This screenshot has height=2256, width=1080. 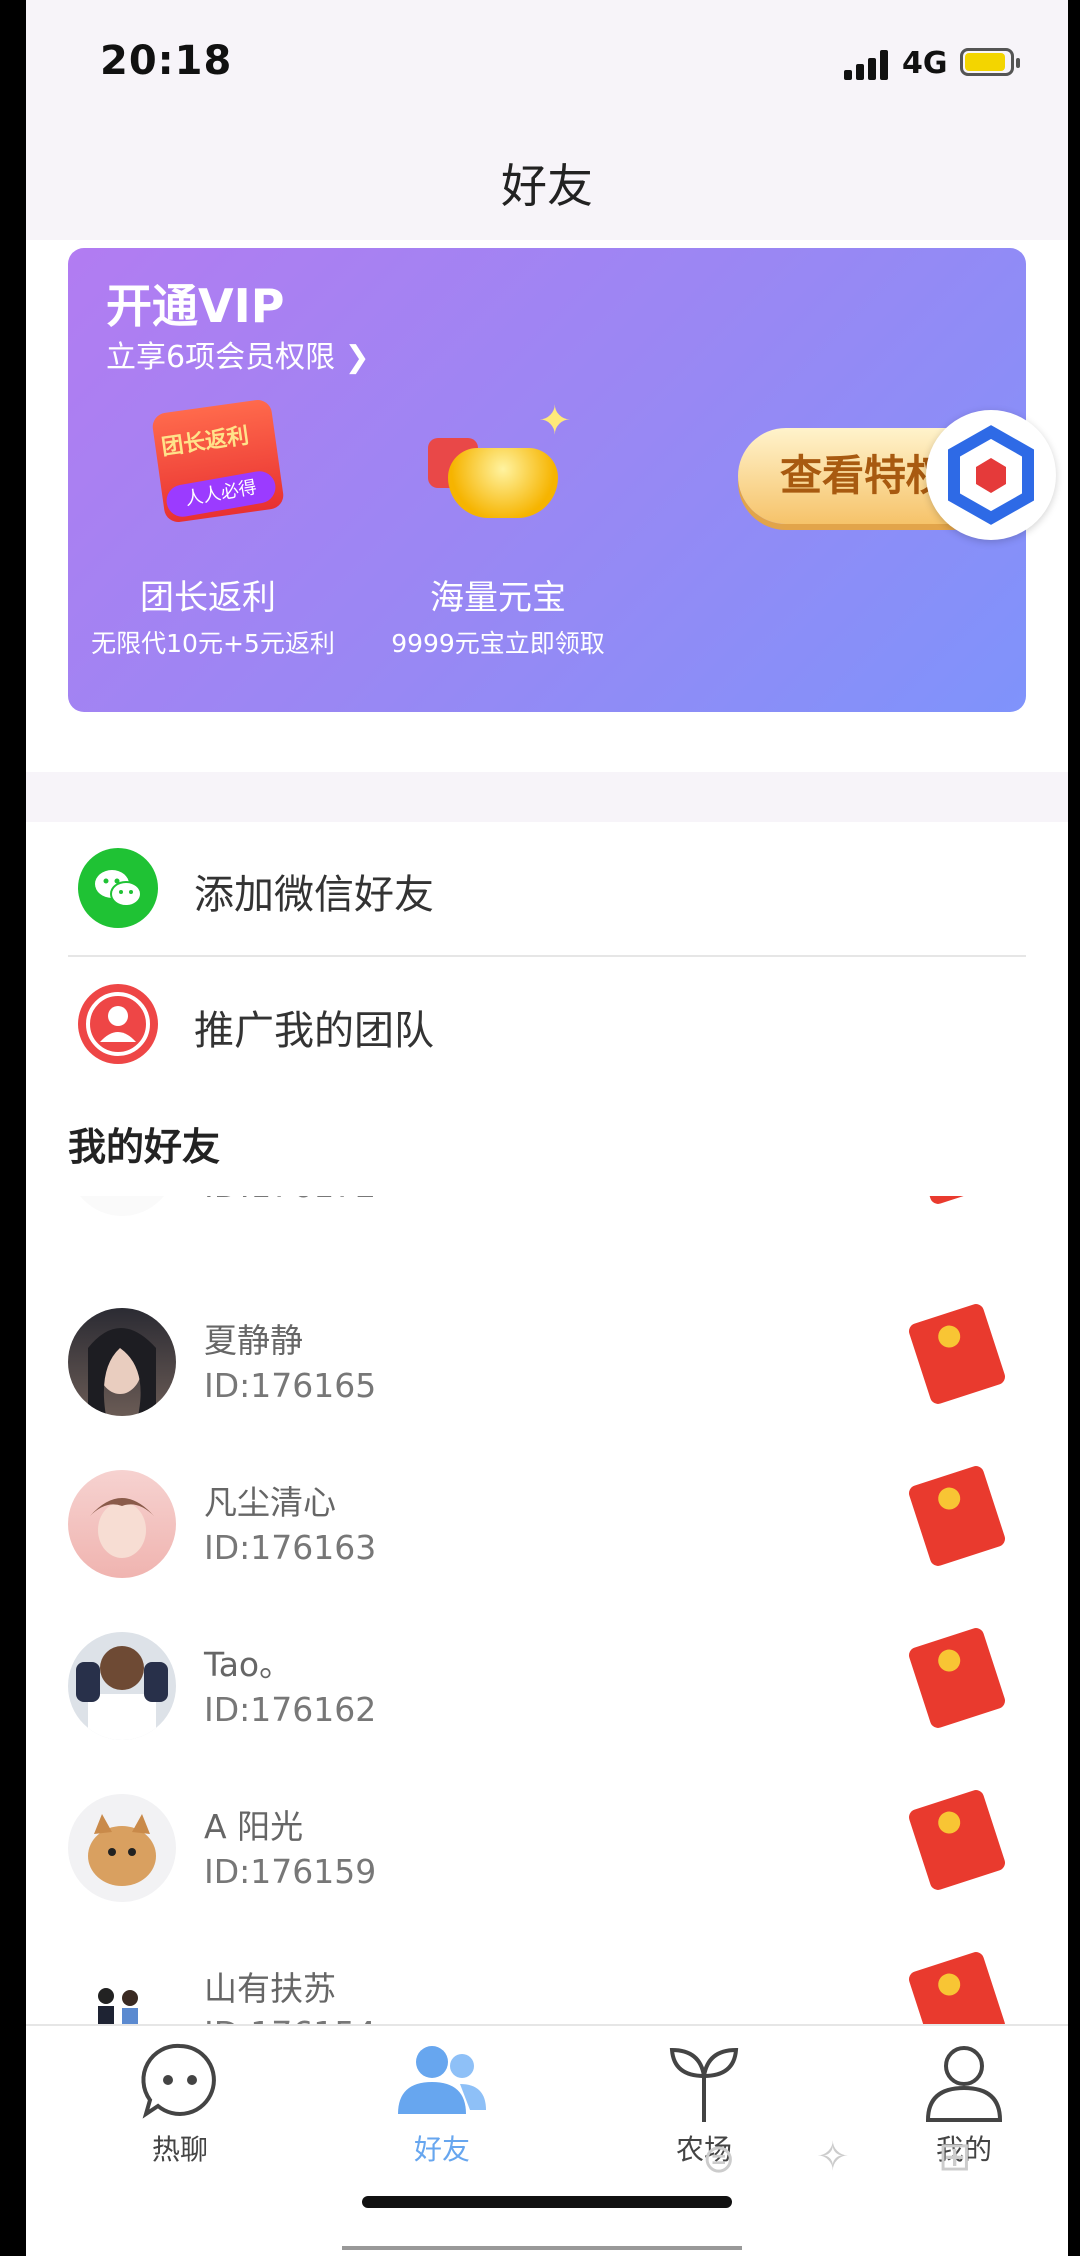 I want to click on benefit-desc-rebate: 无限代10元+5元返利, so click(x=213, y=643).